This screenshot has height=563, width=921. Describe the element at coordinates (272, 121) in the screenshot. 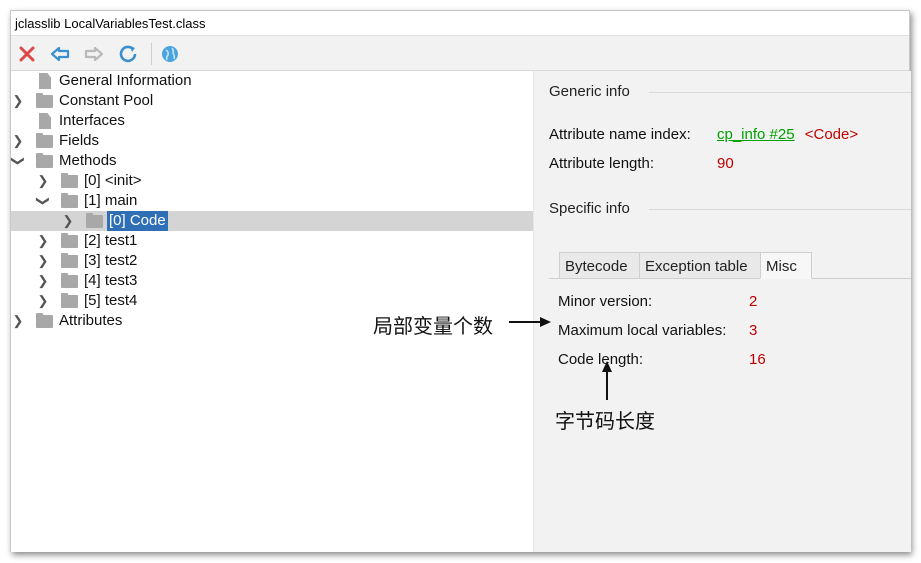

I see `tree-item-interfaces: Interfaces` at that location.